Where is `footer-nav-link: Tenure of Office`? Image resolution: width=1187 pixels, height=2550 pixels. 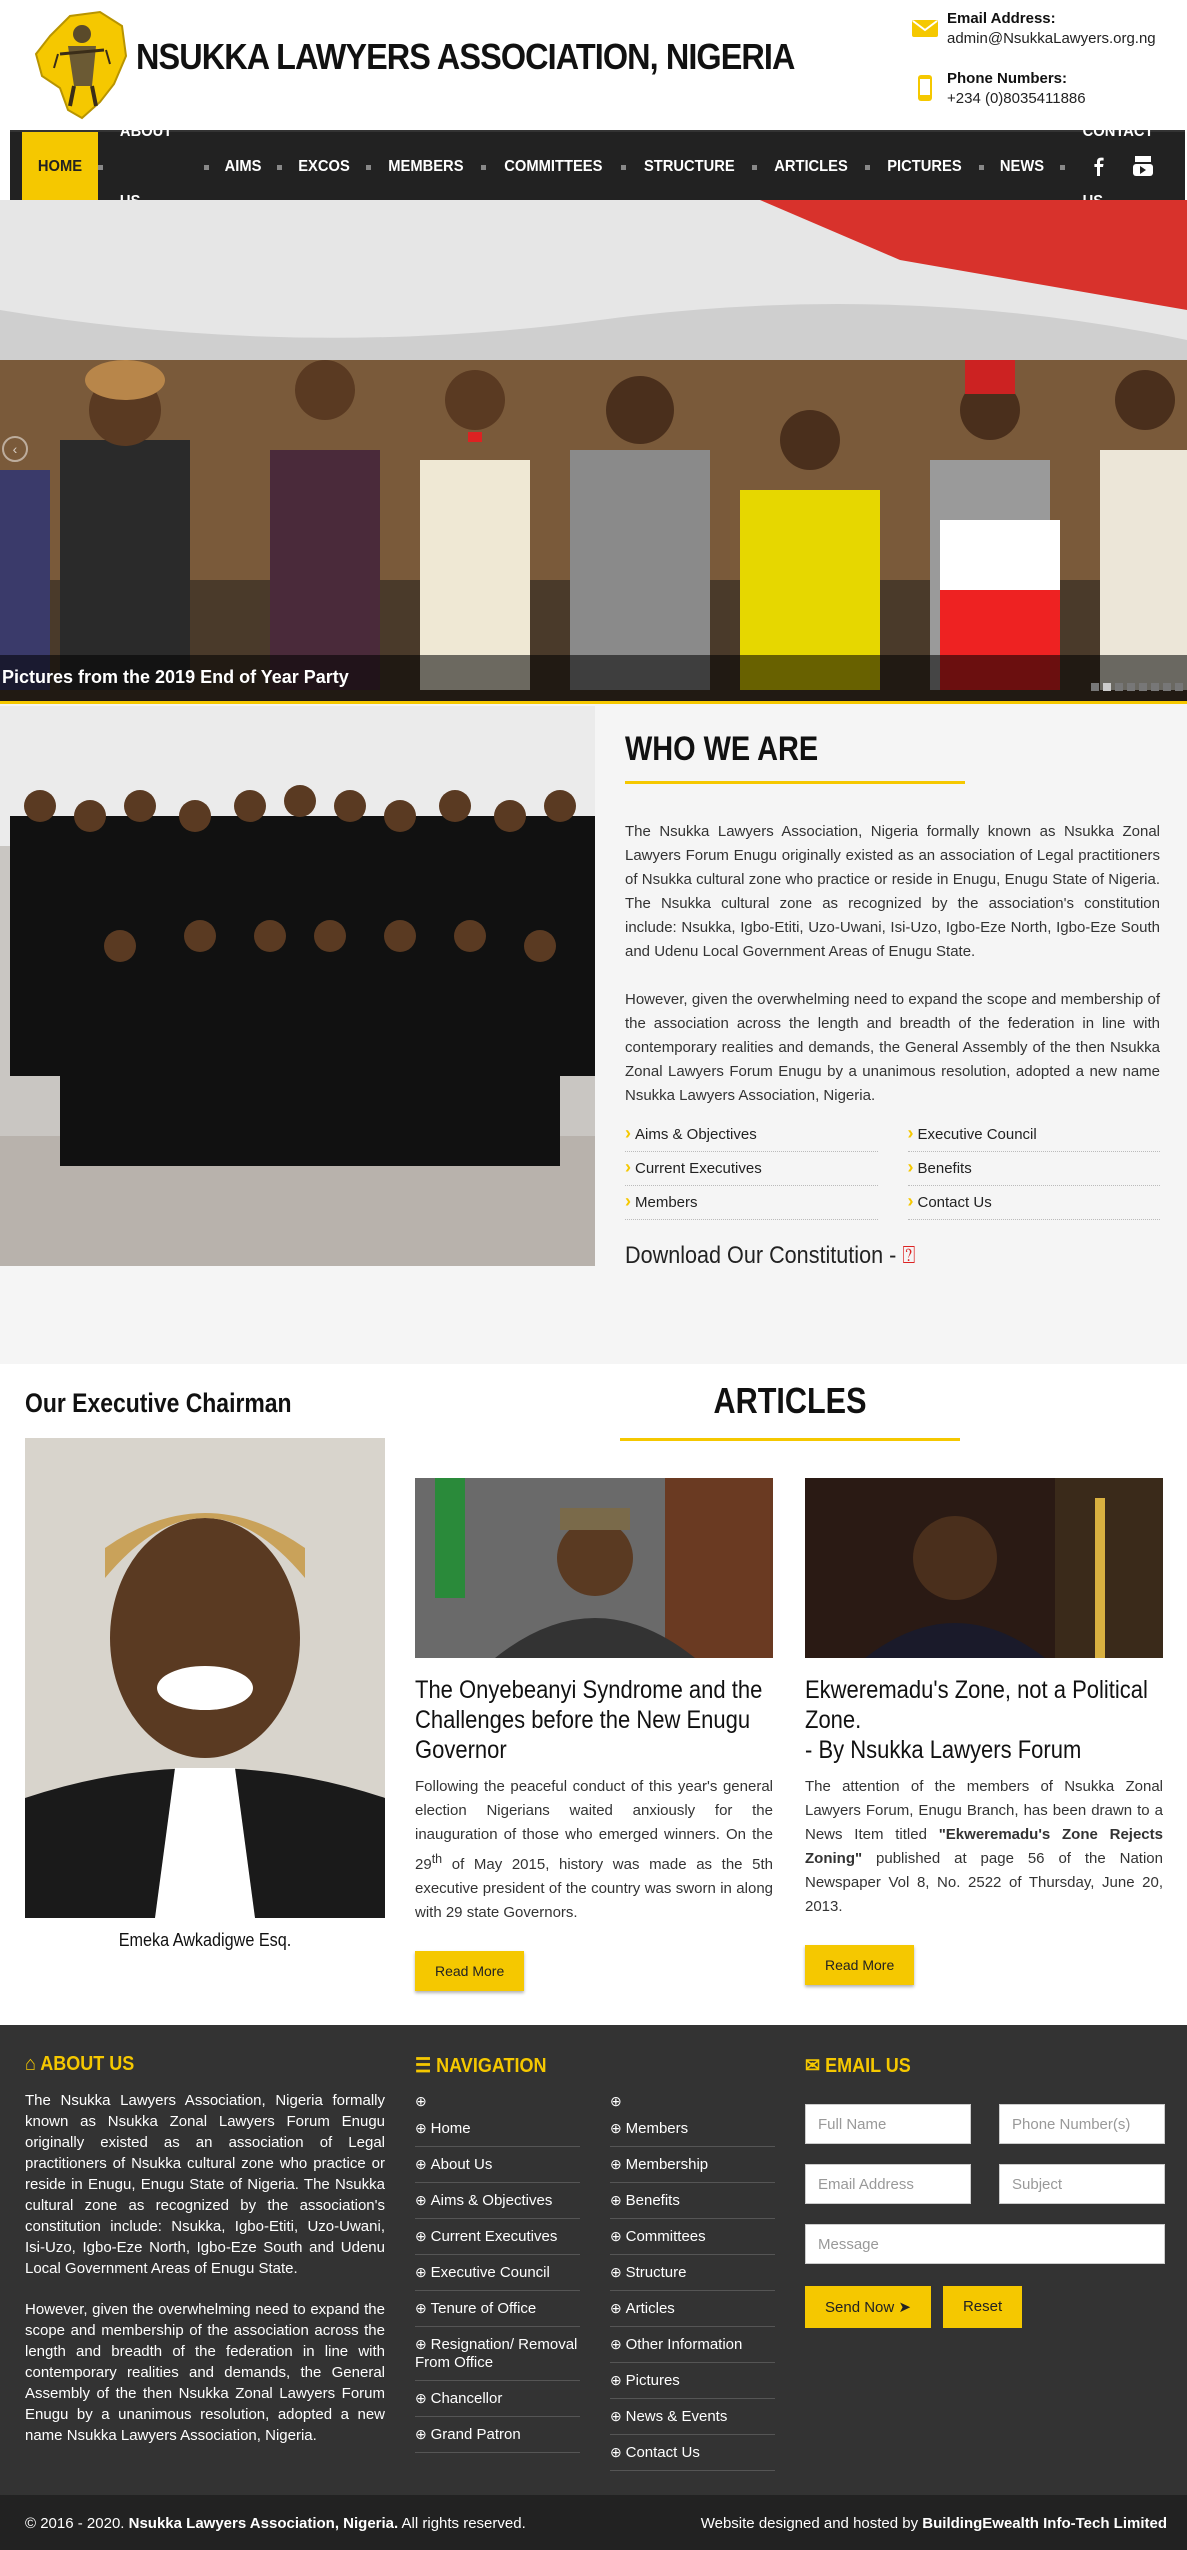
footer-nav-link: Tenure of Office is located at coordinates (497, 2309).